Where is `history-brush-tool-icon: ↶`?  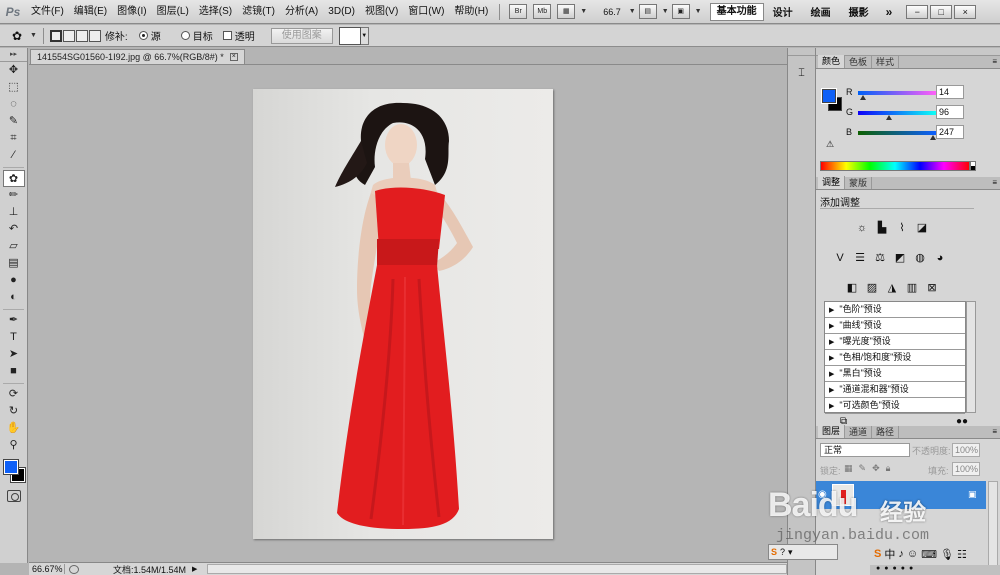
history-brush-tool-icon: ↶ is located at coordinates (14, 229).